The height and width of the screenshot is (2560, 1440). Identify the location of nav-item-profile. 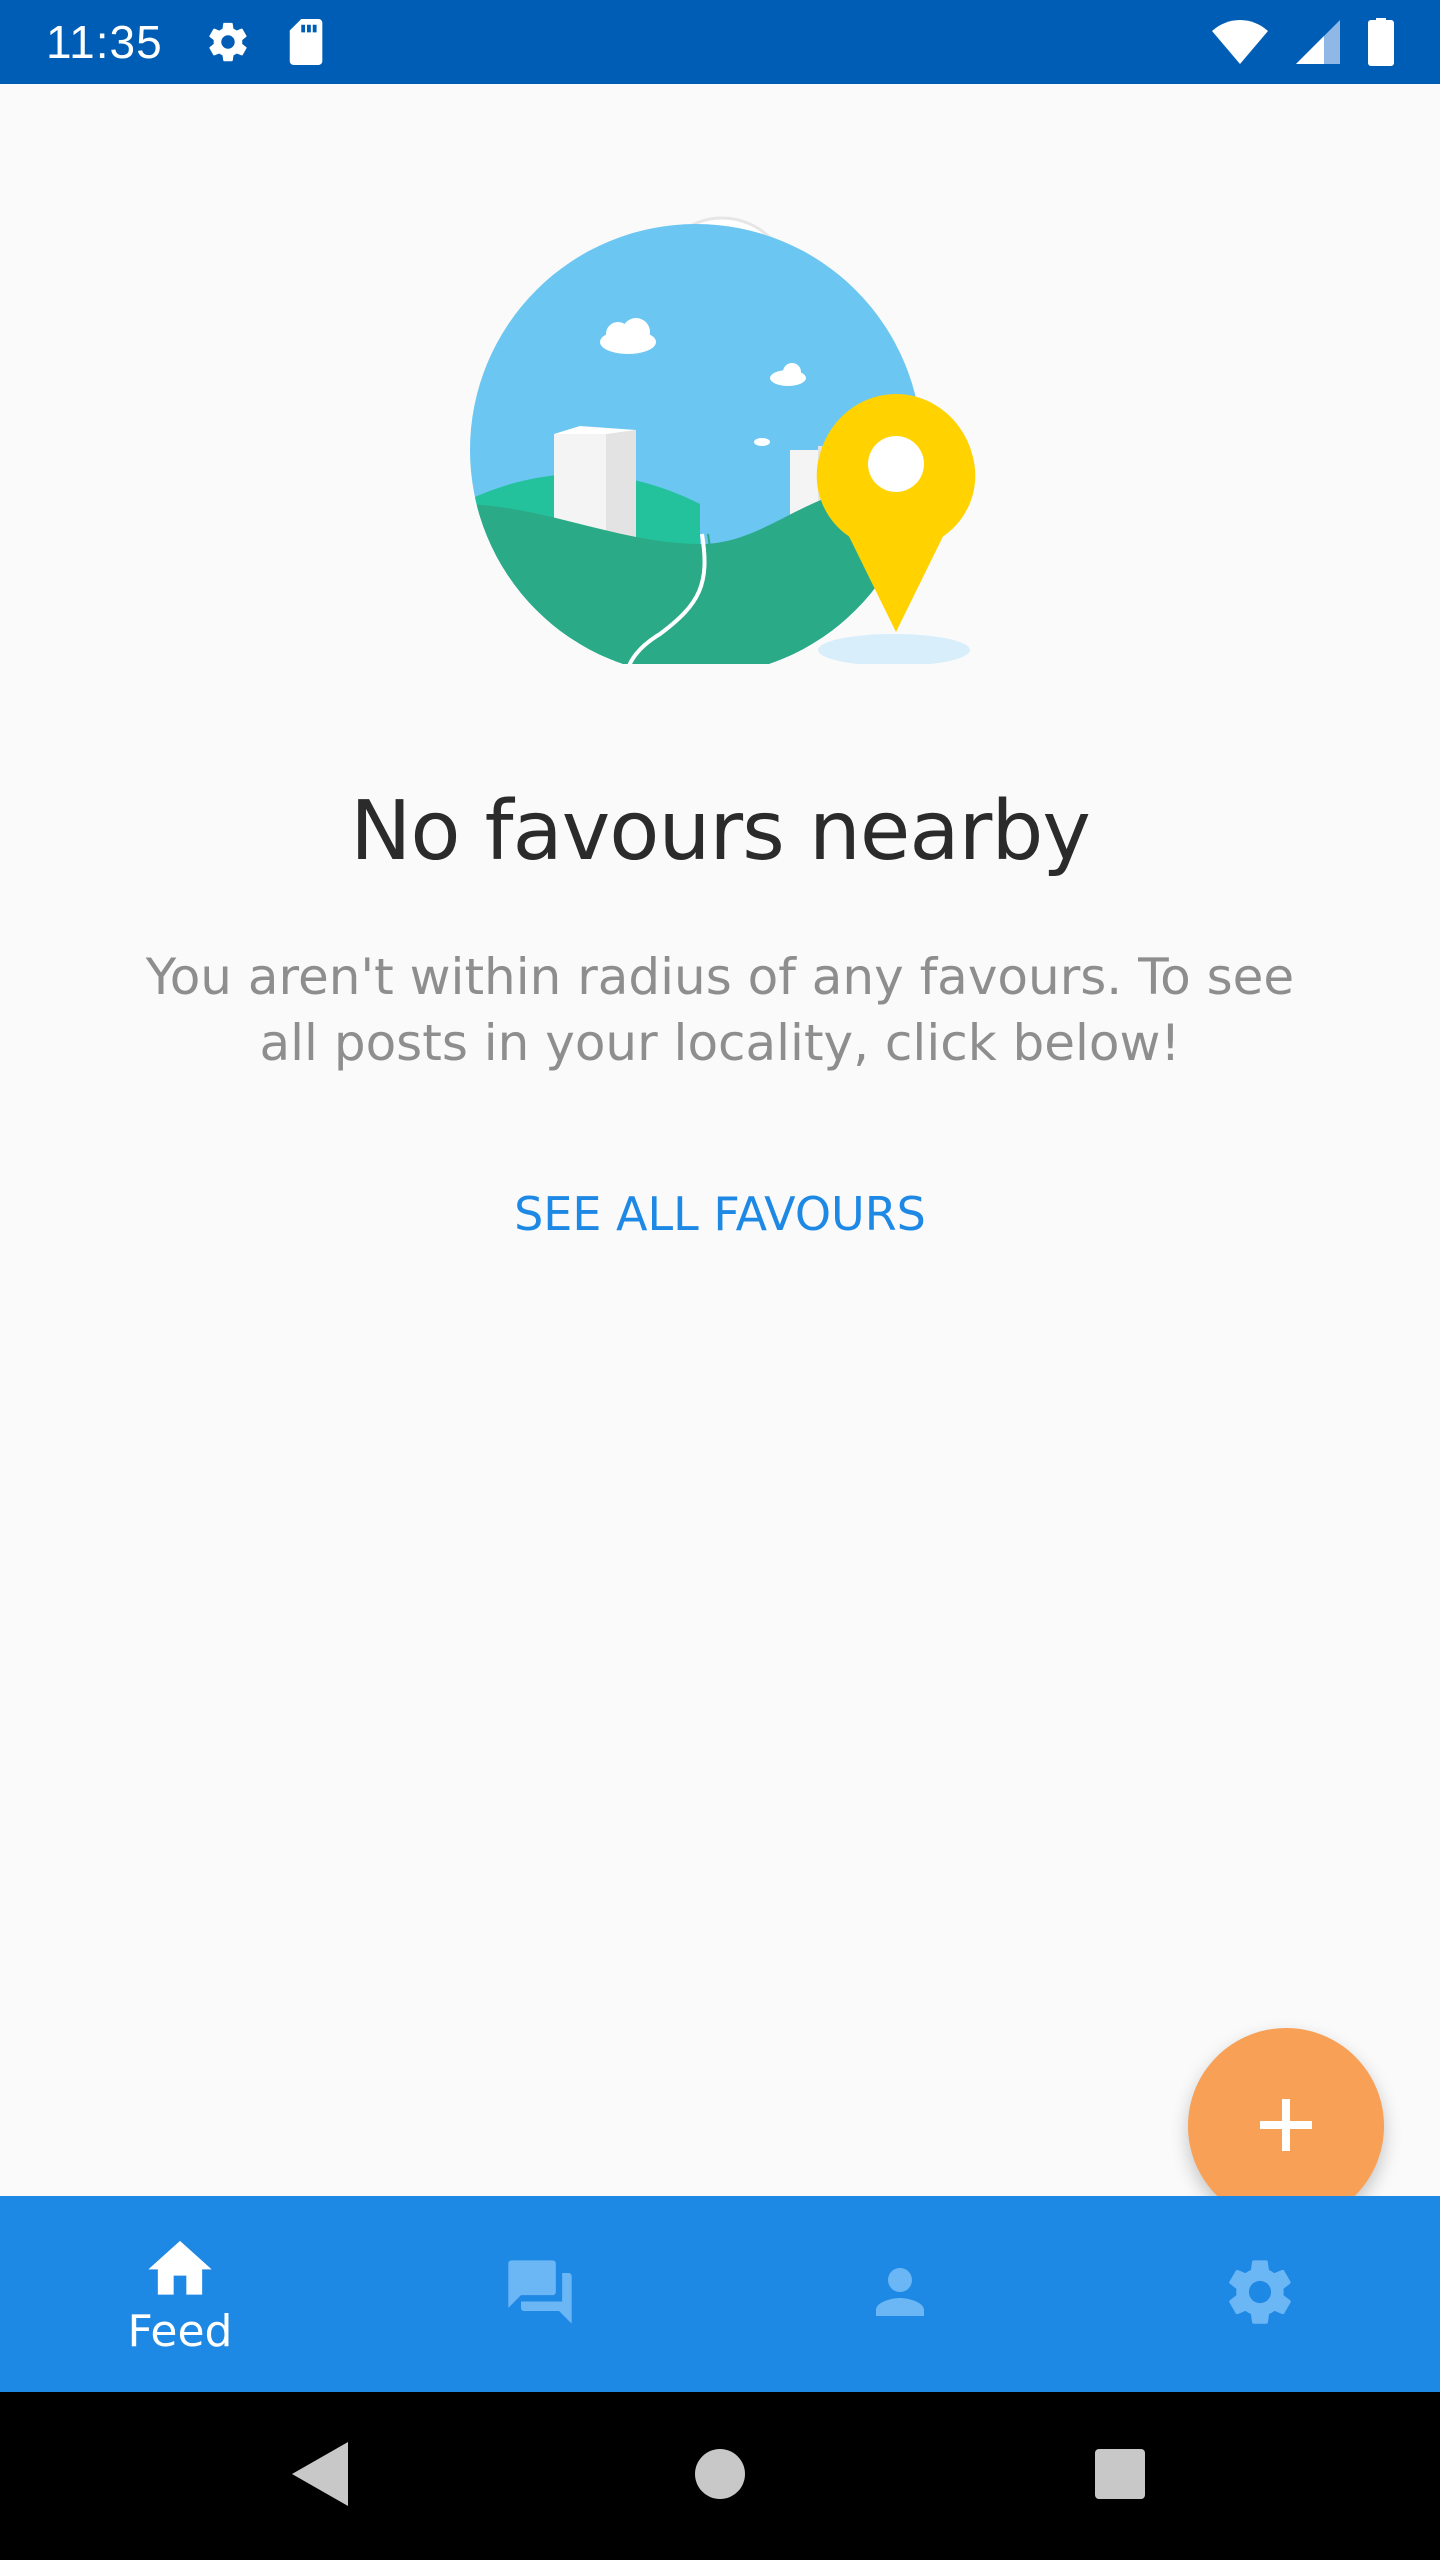
(900, 2294).